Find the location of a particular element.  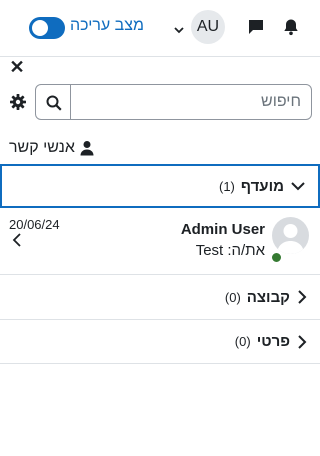

conversation-date: 20/06/24 is located at coordinates (34, 224).